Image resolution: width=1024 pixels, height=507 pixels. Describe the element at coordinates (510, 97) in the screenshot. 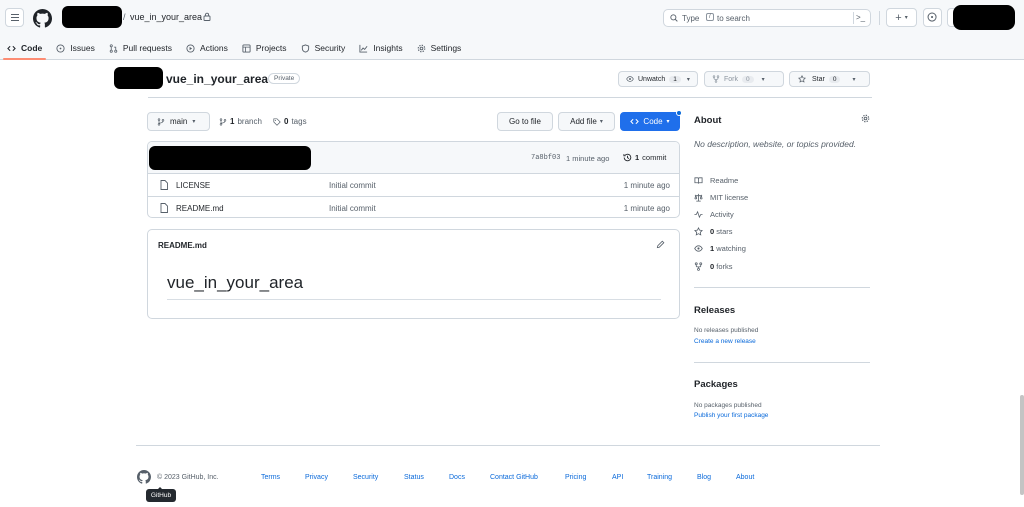

I see `title-divider` at that location.